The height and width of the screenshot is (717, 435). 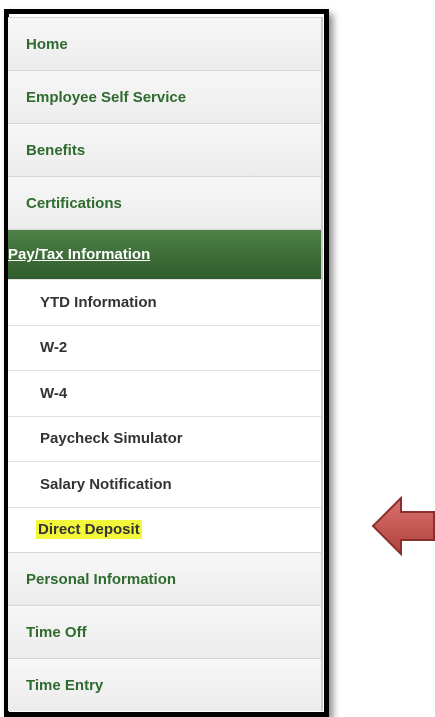 What do you see at coordinates (164, 684) in the screenshot?
I see `menu-item-time-entry: Time Entry` at bounding box center [164, 684].